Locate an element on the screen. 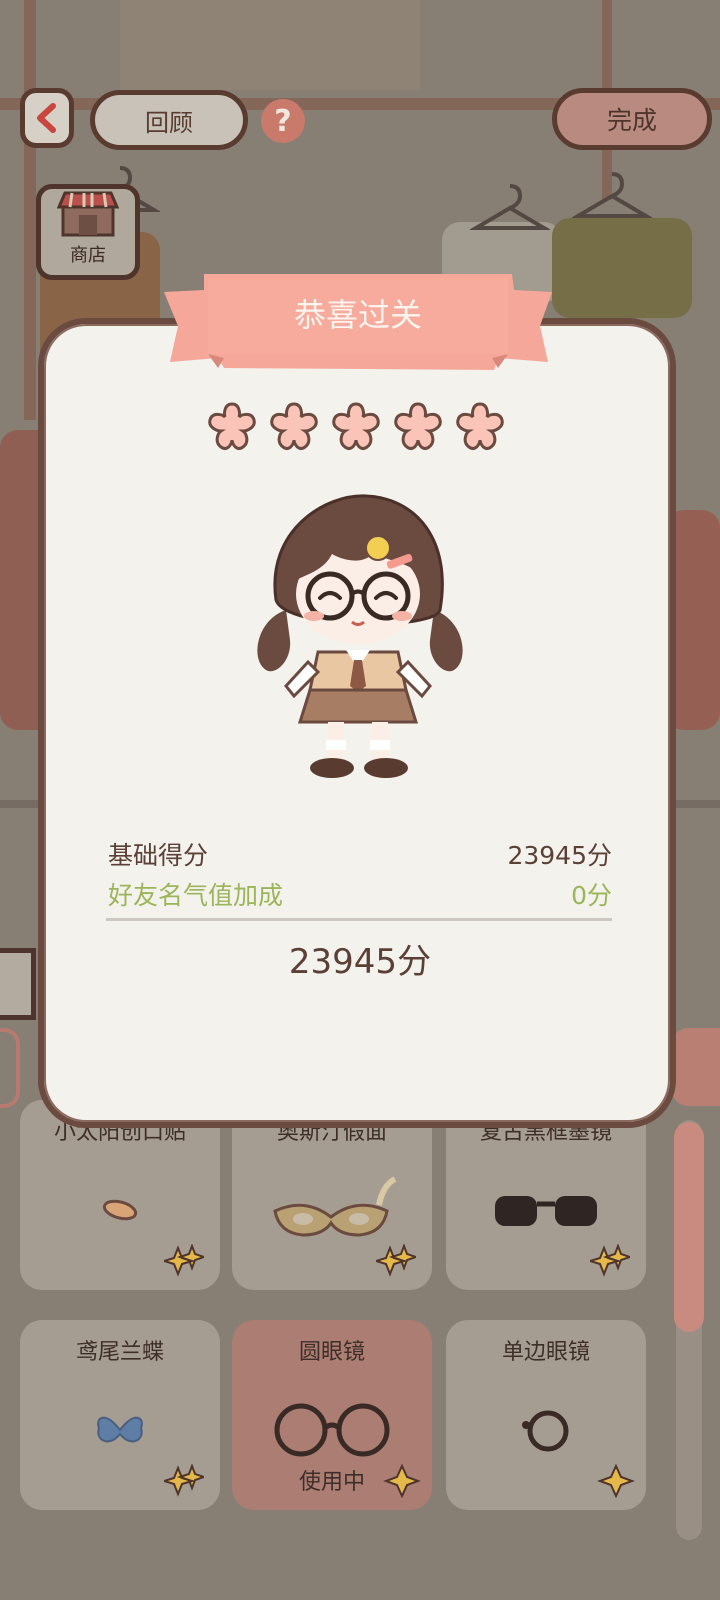  chevron-left-icon is located at coordinates (46, 118).